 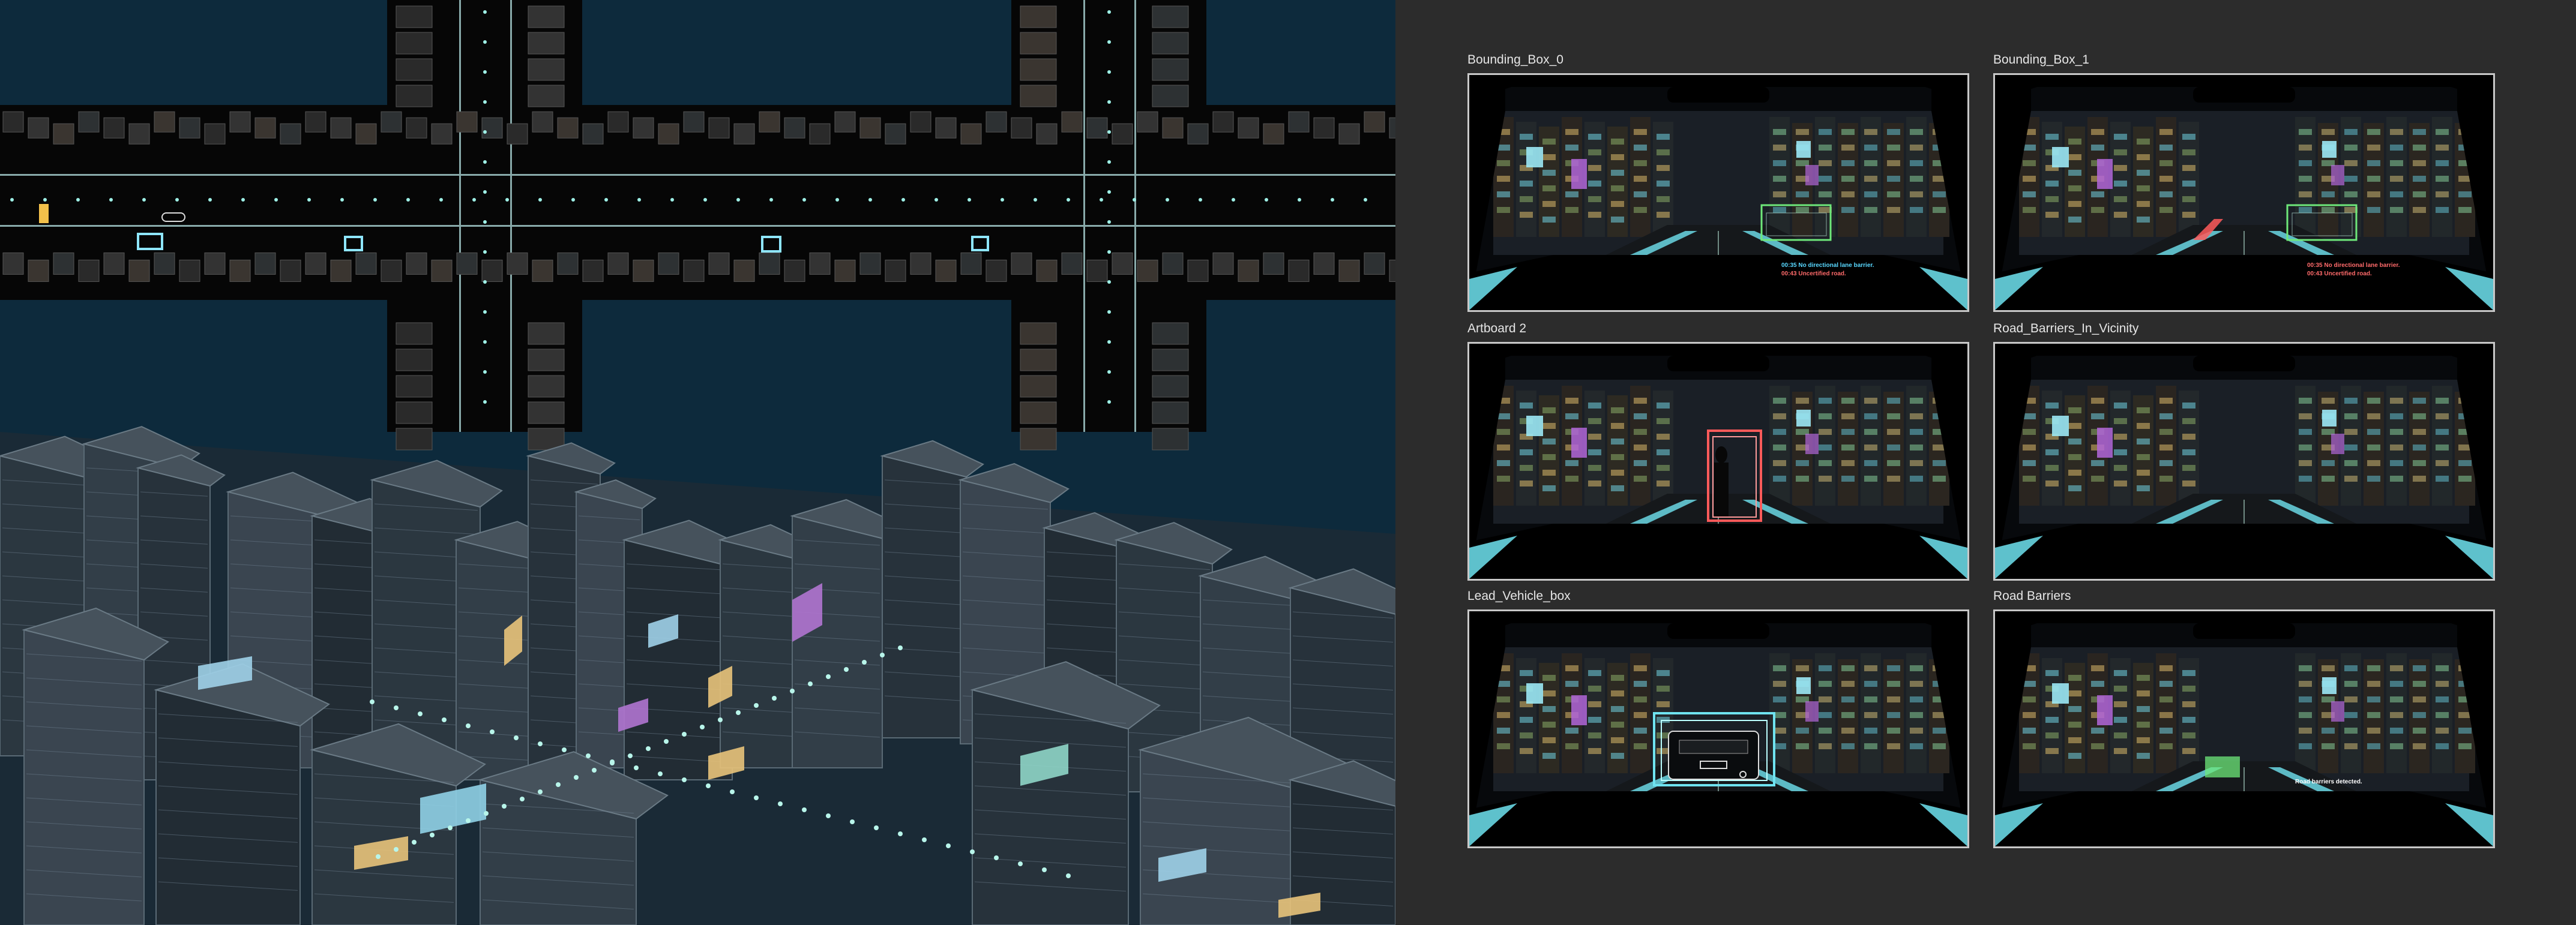 What do you see at coordinates (1519, 596) in the screenshot?
I see `artboard-label: Lead_Vehicle_box` at bounding box center [1519, 596].